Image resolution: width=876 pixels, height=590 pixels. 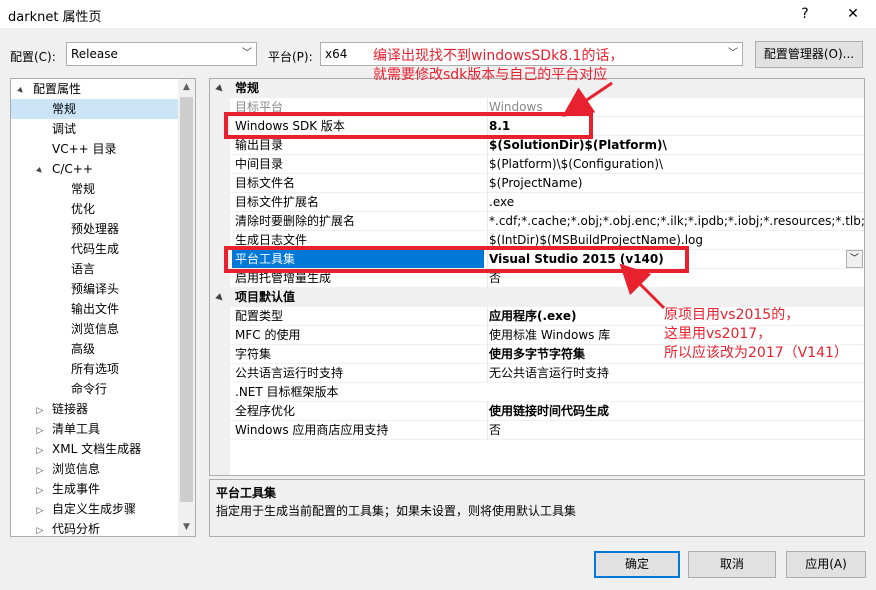 I want to click on annotation-text-bottom-3: 所以应该改为2017（V141）, so click(x=756, y=353).